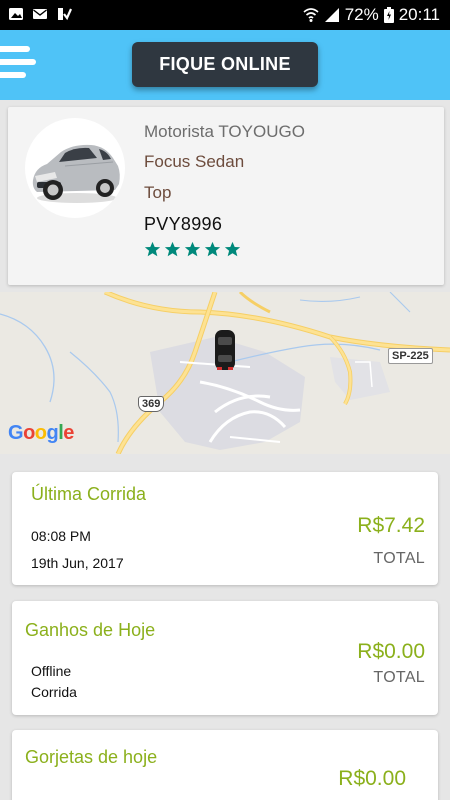 The image size is (450, 800). Describe the element at coordinates (65, 14) in the screenshot. I see `app-notification-icon` at that location.